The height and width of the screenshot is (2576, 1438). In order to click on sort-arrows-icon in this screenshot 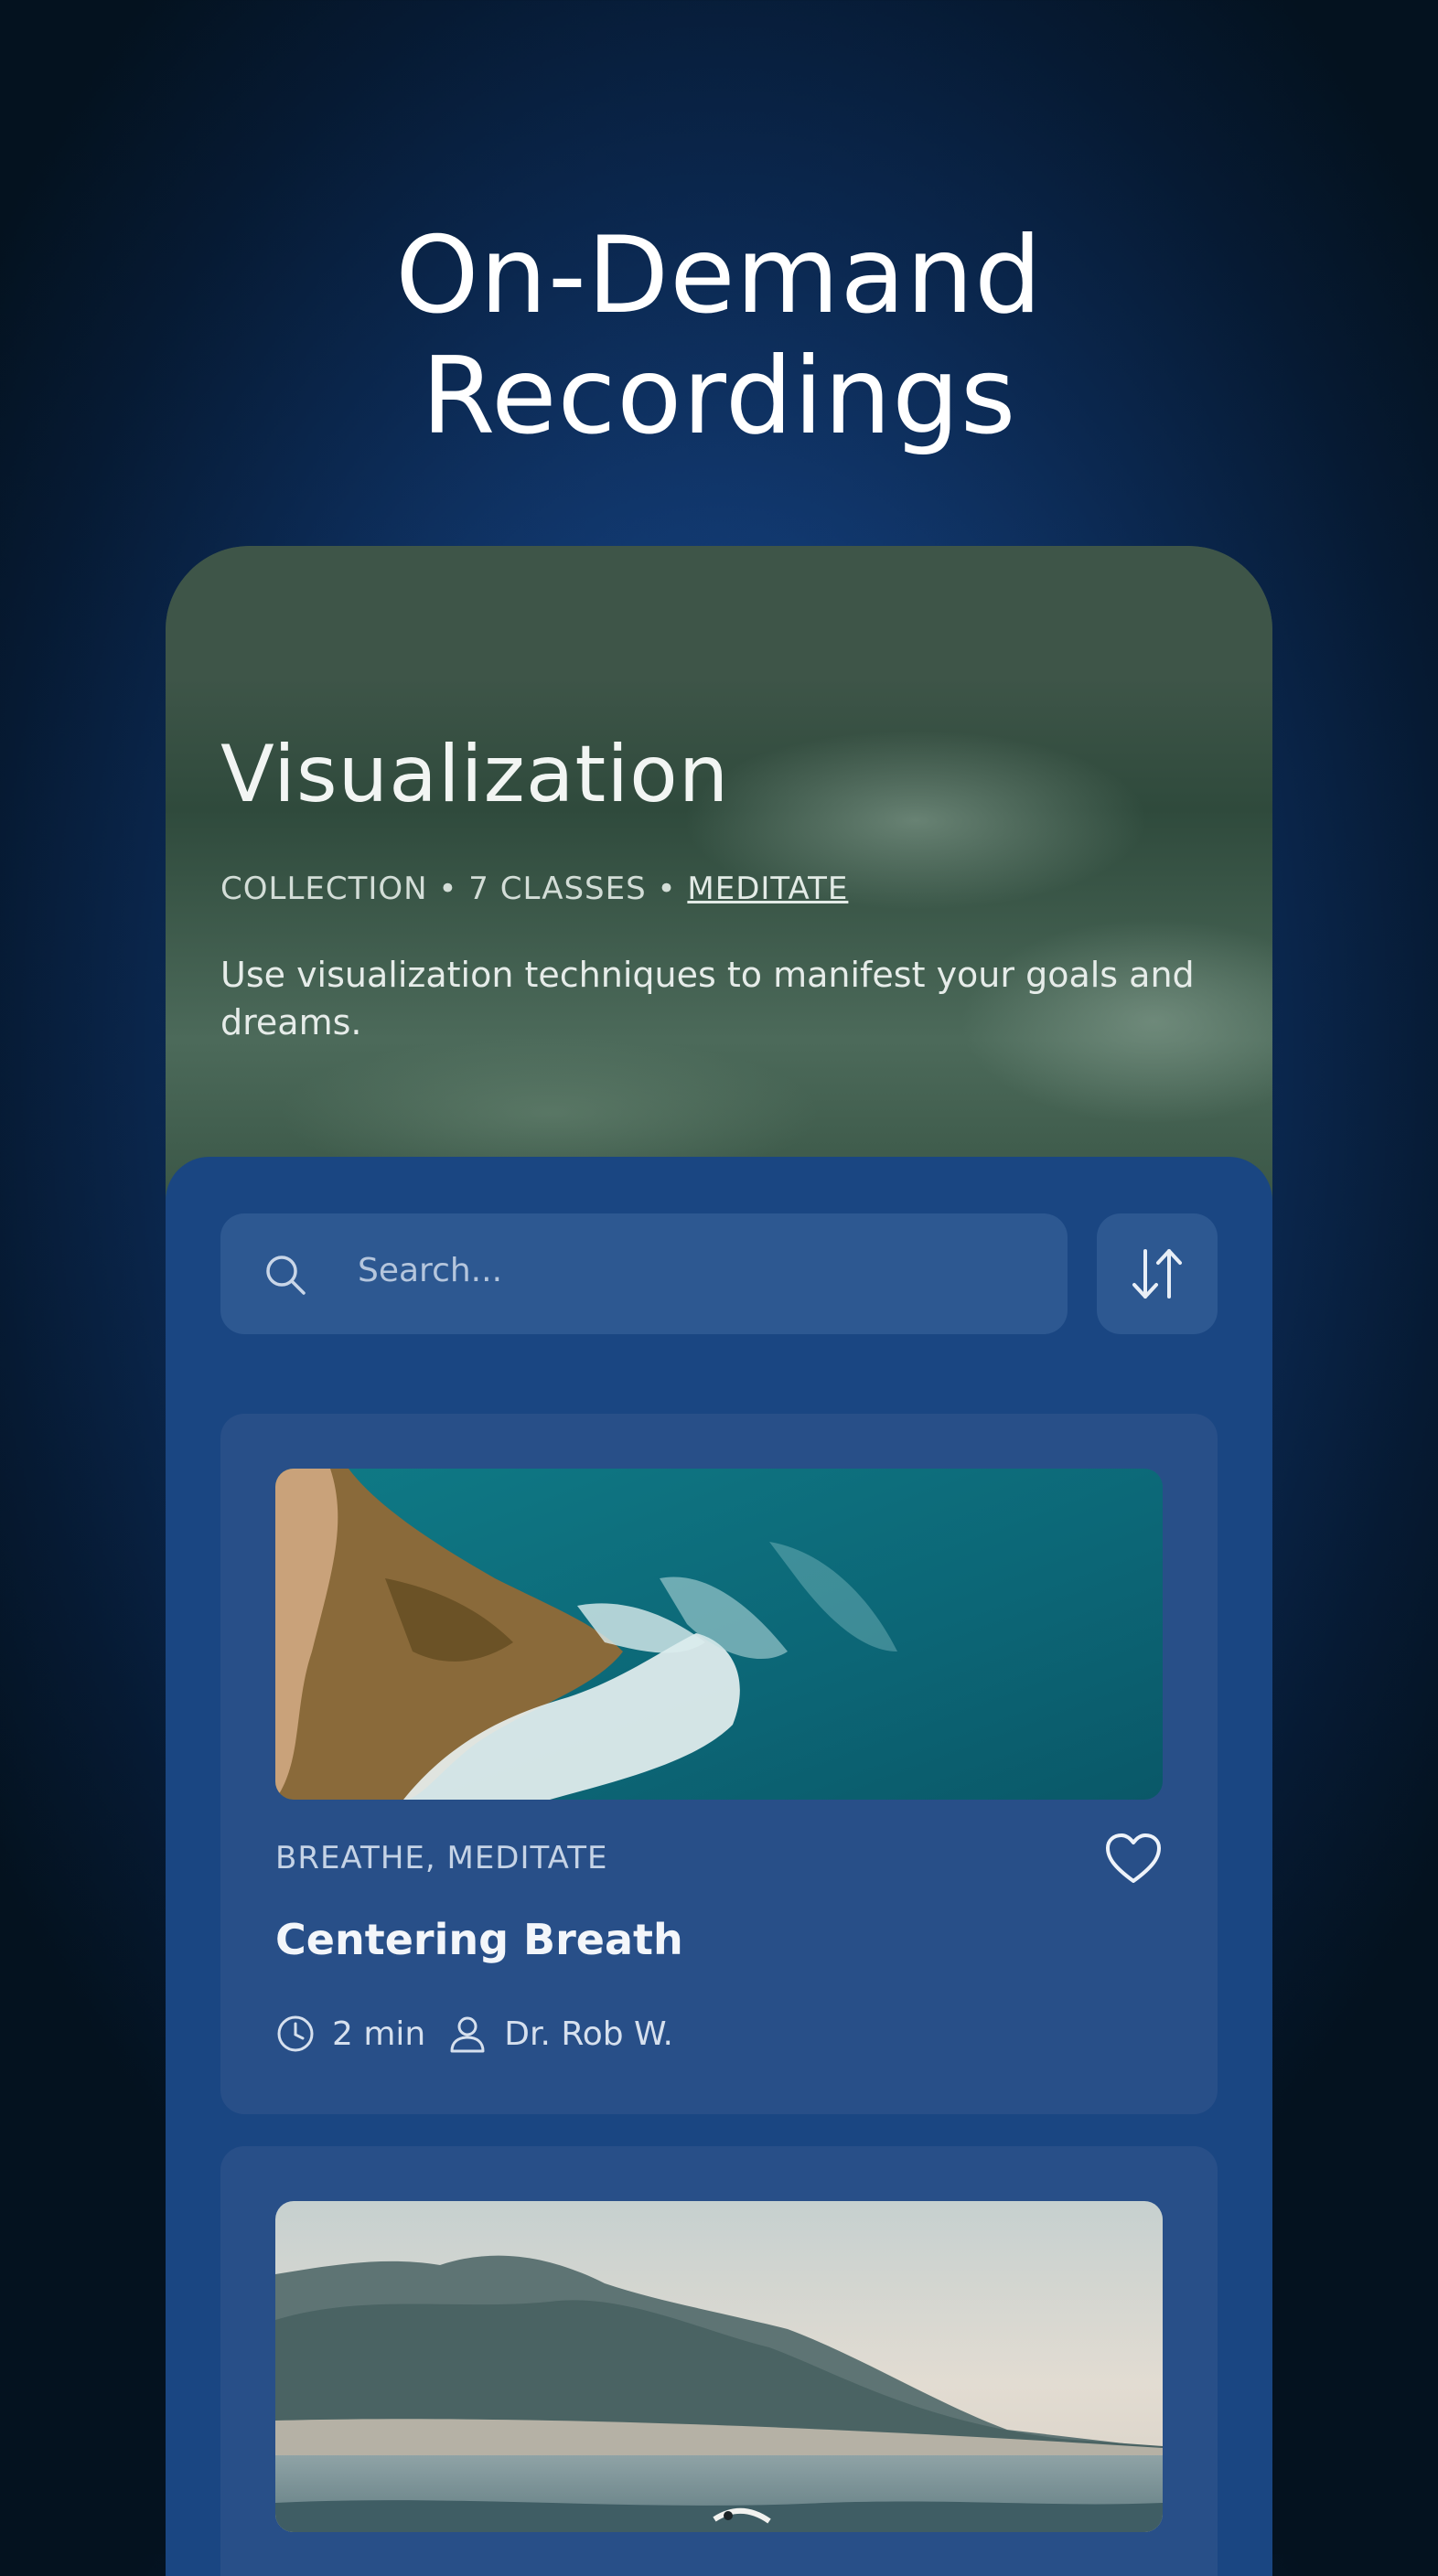, I will do `click(1157, 1274)`.